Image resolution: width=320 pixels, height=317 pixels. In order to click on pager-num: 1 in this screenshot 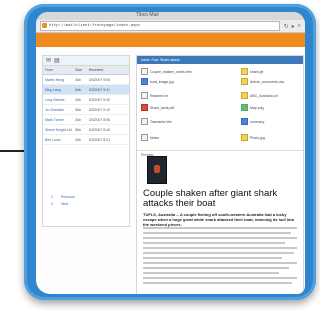, I will do `click(52, 197)`.